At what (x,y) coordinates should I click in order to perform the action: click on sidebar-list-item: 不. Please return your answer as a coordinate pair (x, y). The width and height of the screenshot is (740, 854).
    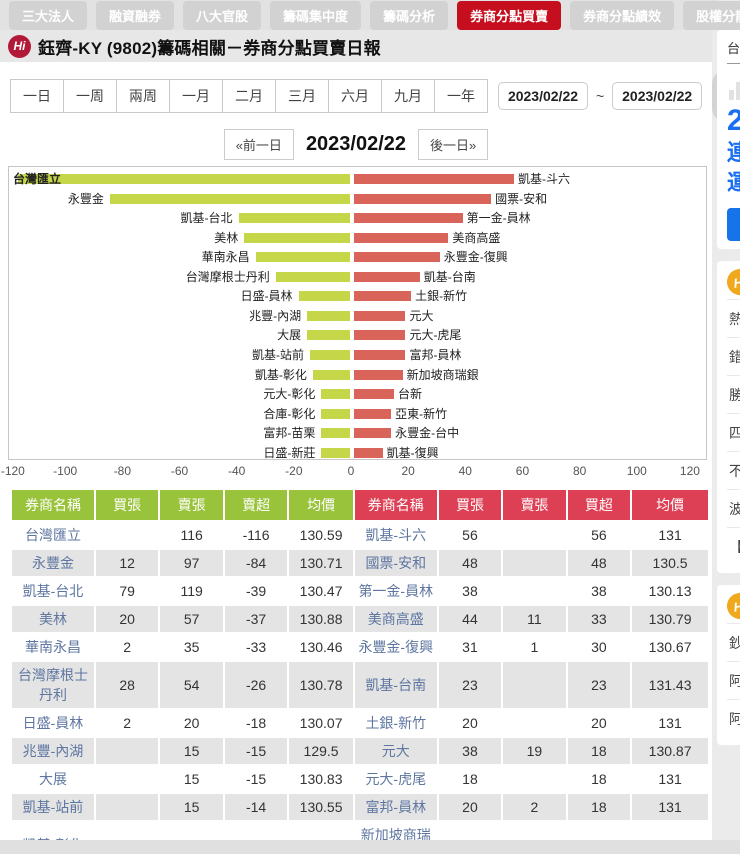
    Looking at the image, I should click on (733, 470).